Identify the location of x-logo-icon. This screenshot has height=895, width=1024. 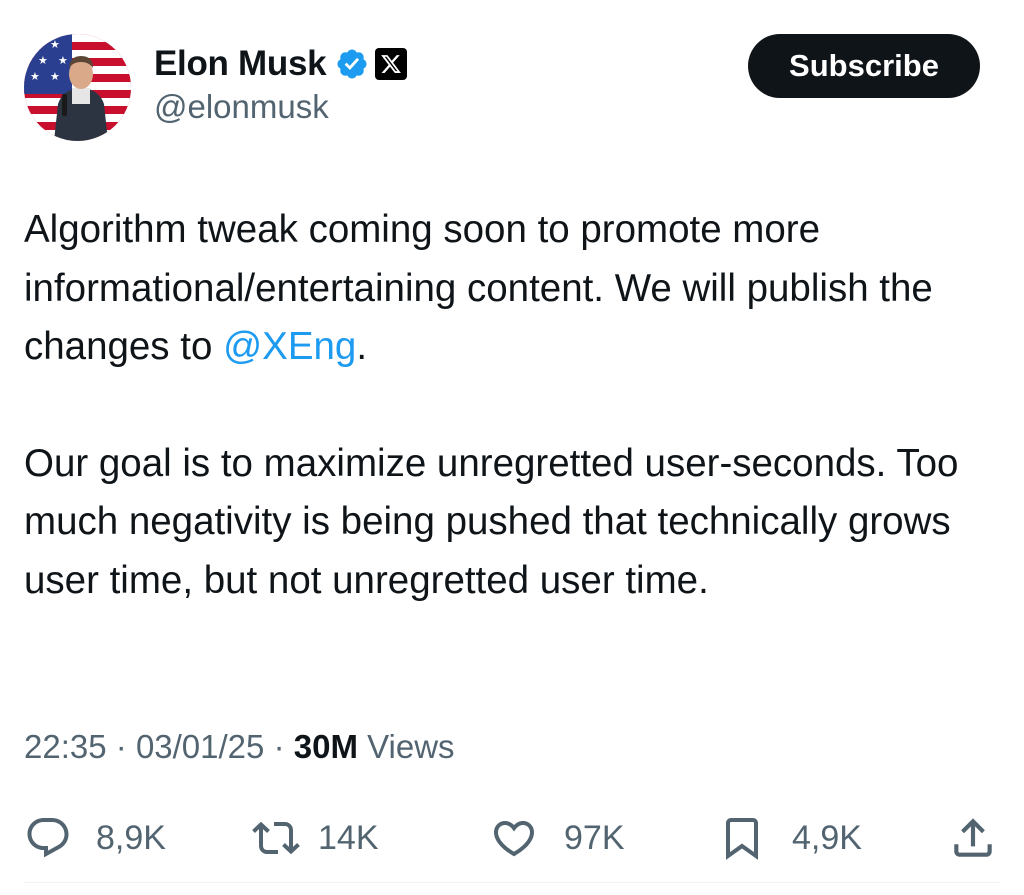
(391, 64).